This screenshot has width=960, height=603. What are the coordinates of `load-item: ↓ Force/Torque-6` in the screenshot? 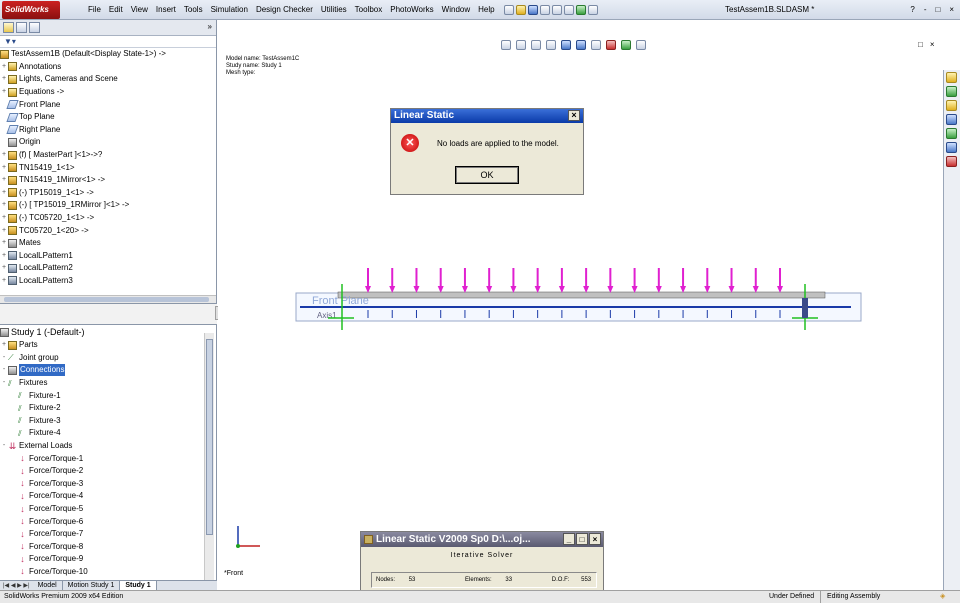 It's located at (108, 521).